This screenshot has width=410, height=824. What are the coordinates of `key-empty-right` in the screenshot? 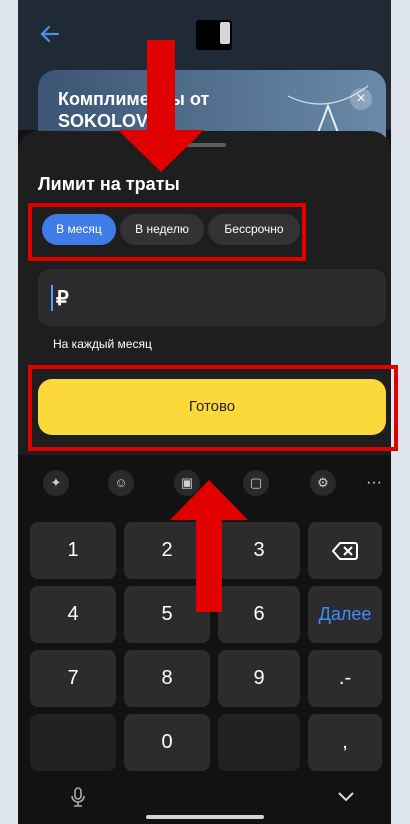 It's located at (259, 742).